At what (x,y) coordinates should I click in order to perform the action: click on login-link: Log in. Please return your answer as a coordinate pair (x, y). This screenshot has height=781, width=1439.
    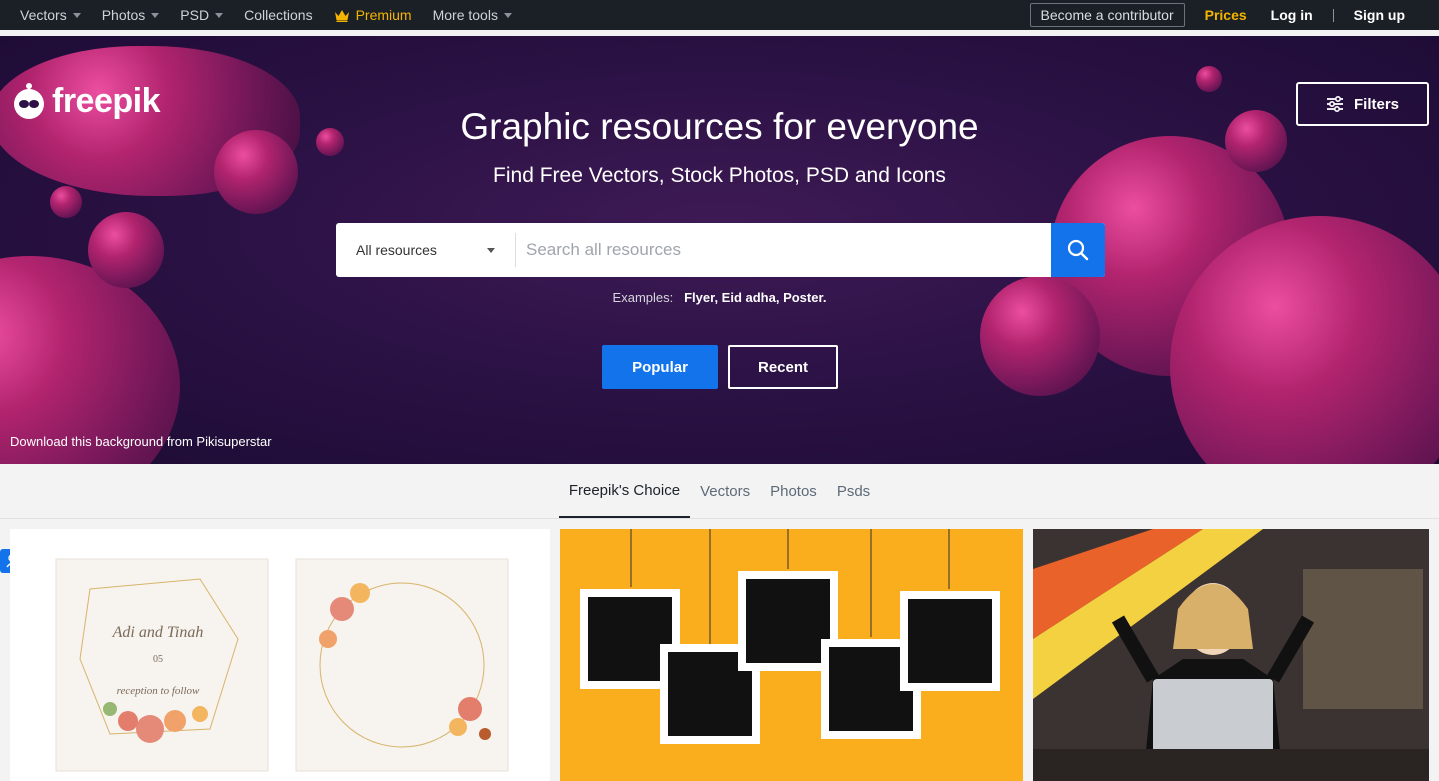
    Looking at the image, I should click on (1292, 15).